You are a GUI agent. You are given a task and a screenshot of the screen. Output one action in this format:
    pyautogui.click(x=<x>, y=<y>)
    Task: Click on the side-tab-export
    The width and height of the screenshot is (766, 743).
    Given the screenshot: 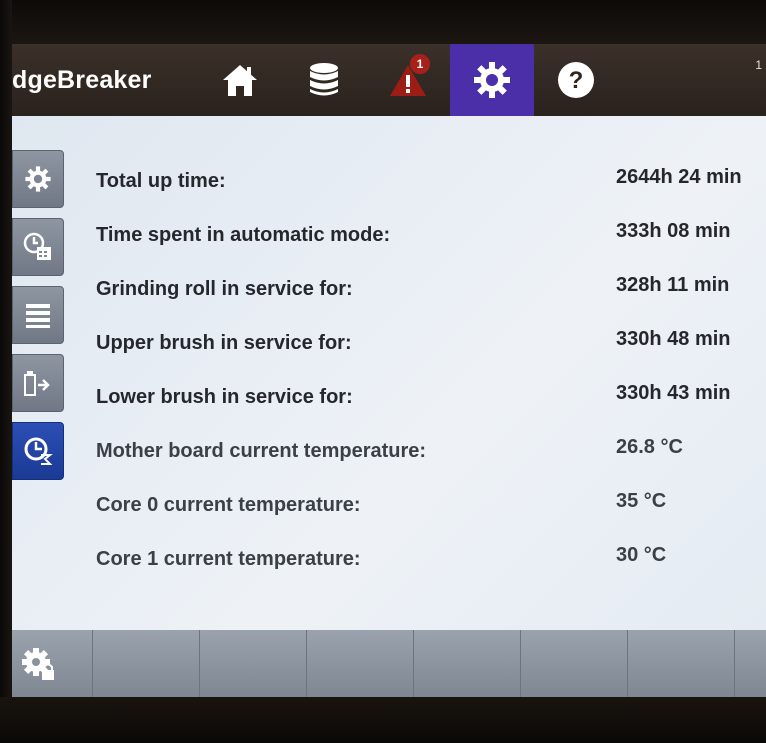 What is the action you would take?
    pyautogui.click(x=38, y=383)
    